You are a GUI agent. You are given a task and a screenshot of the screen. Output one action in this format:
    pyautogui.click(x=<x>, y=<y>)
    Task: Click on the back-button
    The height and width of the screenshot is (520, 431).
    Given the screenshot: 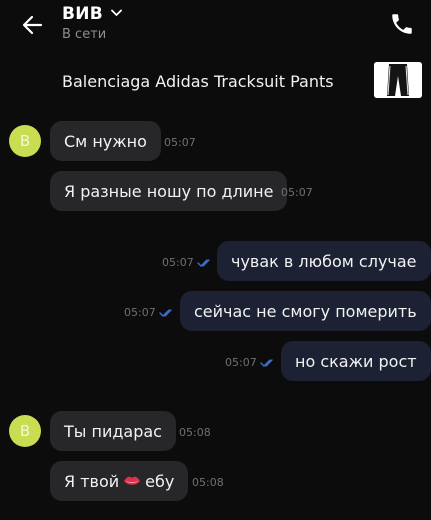 What is the action you would take?
    pyautogui.click(x=33, y=25)
    